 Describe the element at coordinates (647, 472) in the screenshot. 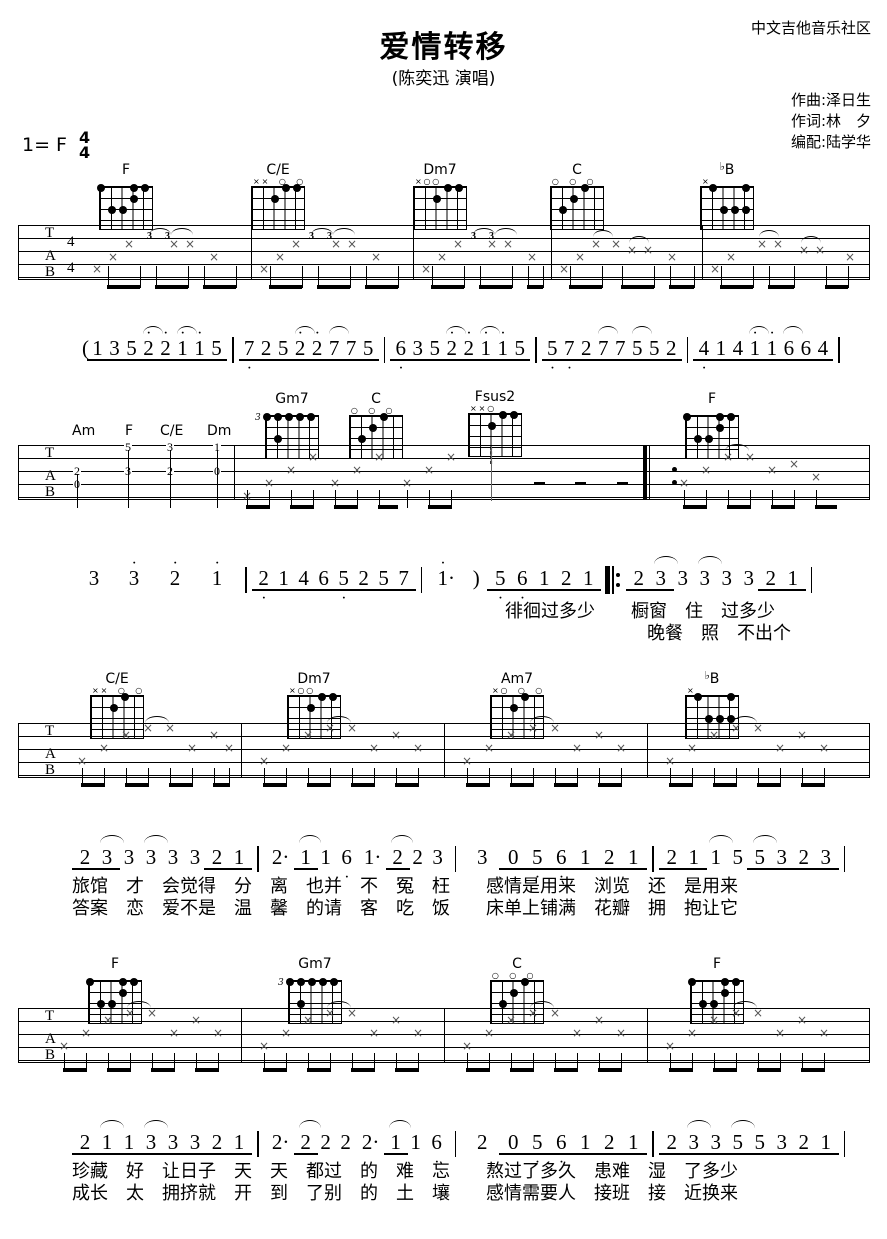

I see `repeat-start-barline` at that location.